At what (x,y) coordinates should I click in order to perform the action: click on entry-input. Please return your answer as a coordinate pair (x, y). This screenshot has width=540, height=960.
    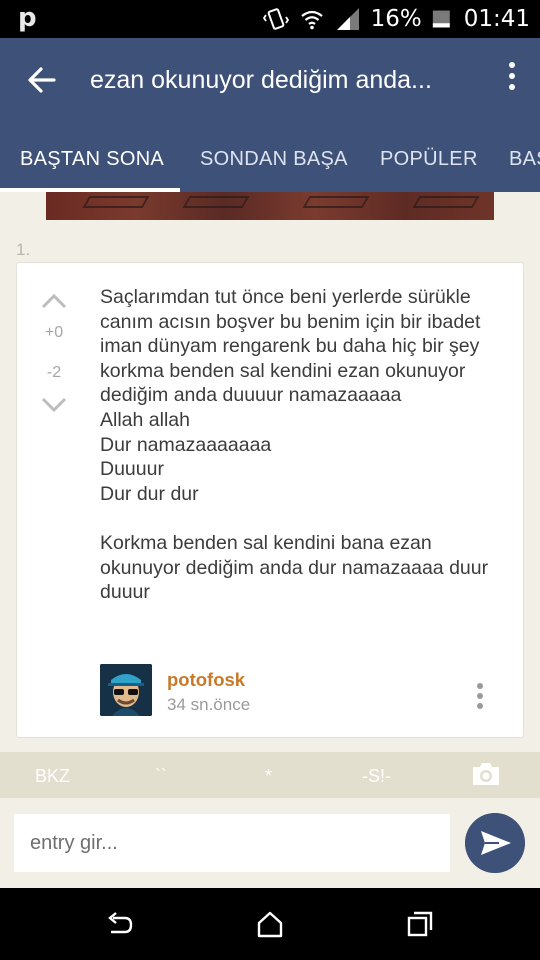
    Looking at the image, I should click on (232, 843).